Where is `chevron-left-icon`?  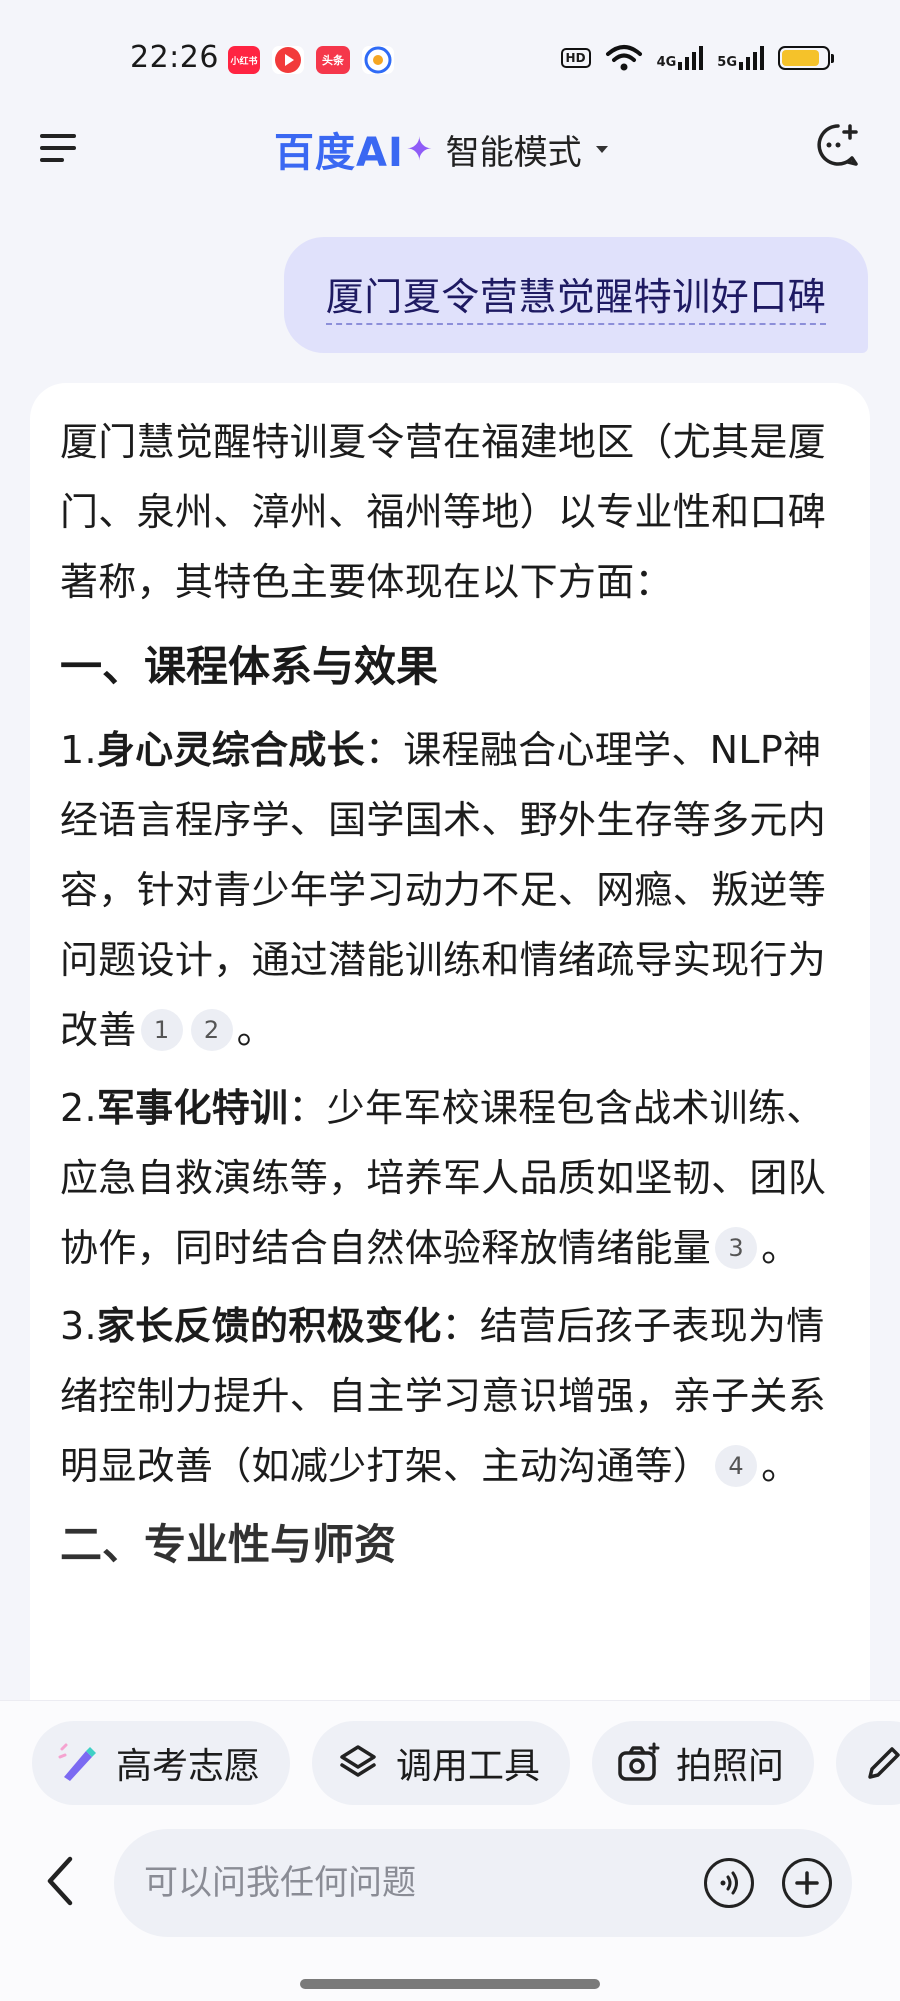 chevron-left-icon is located at coordinates (60, 1881).